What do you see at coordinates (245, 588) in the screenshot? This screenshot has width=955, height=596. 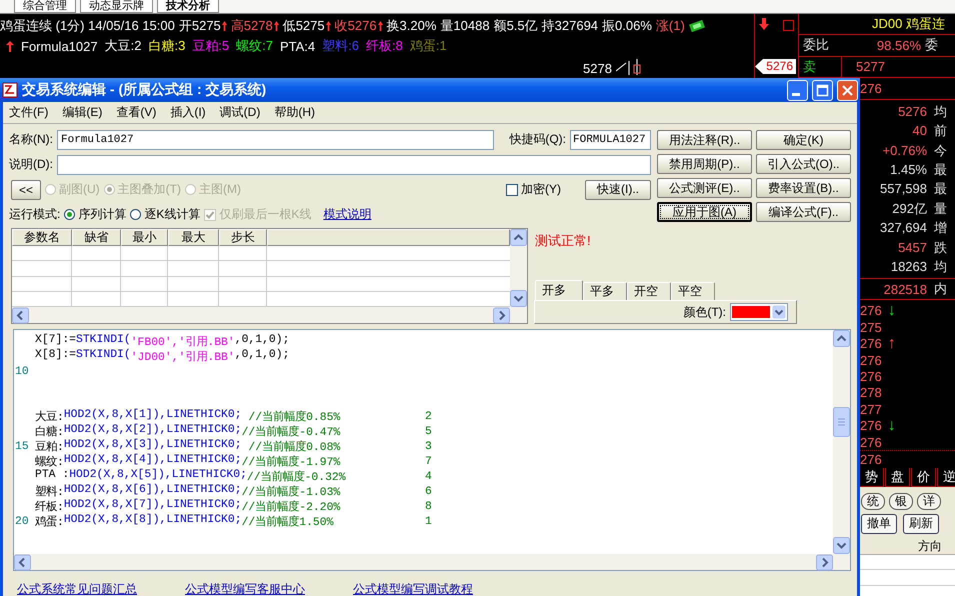 I see `help-link: 公式模型编写客服中心` at bounding box center [245, 588].